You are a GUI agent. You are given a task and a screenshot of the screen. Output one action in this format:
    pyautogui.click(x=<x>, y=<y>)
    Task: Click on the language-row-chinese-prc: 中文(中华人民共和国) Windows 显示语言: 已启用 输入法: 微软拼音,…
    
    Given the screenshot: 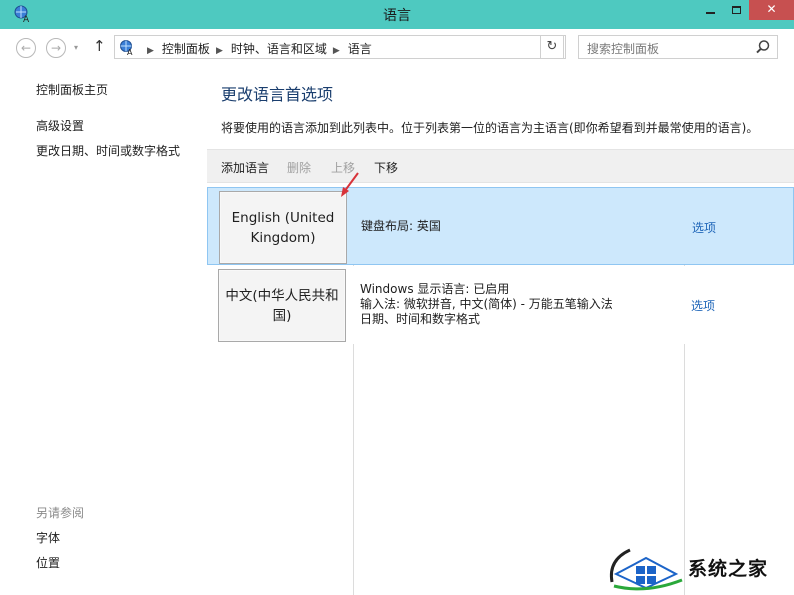 What is the action you would take?
    pyautogui.click(x=500, y=305)
    